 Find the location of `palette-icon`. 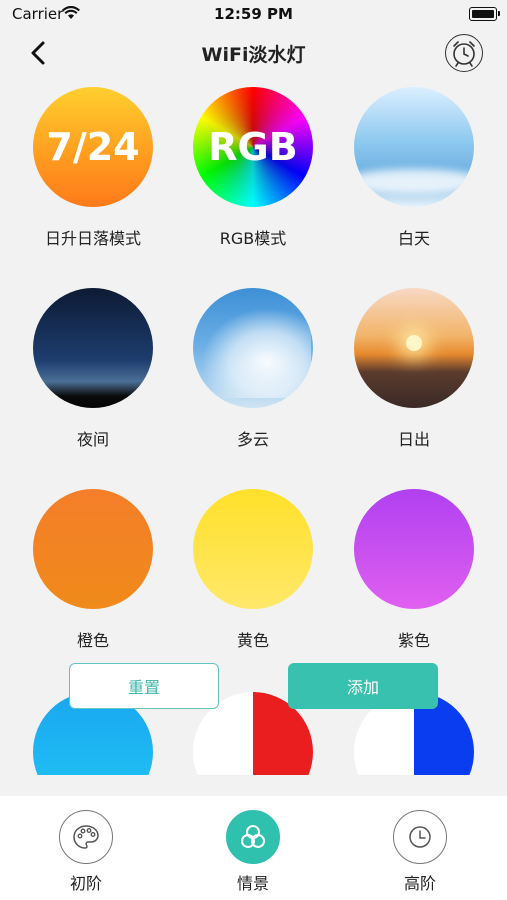

palette-icon is located at coordinates (86, 837).